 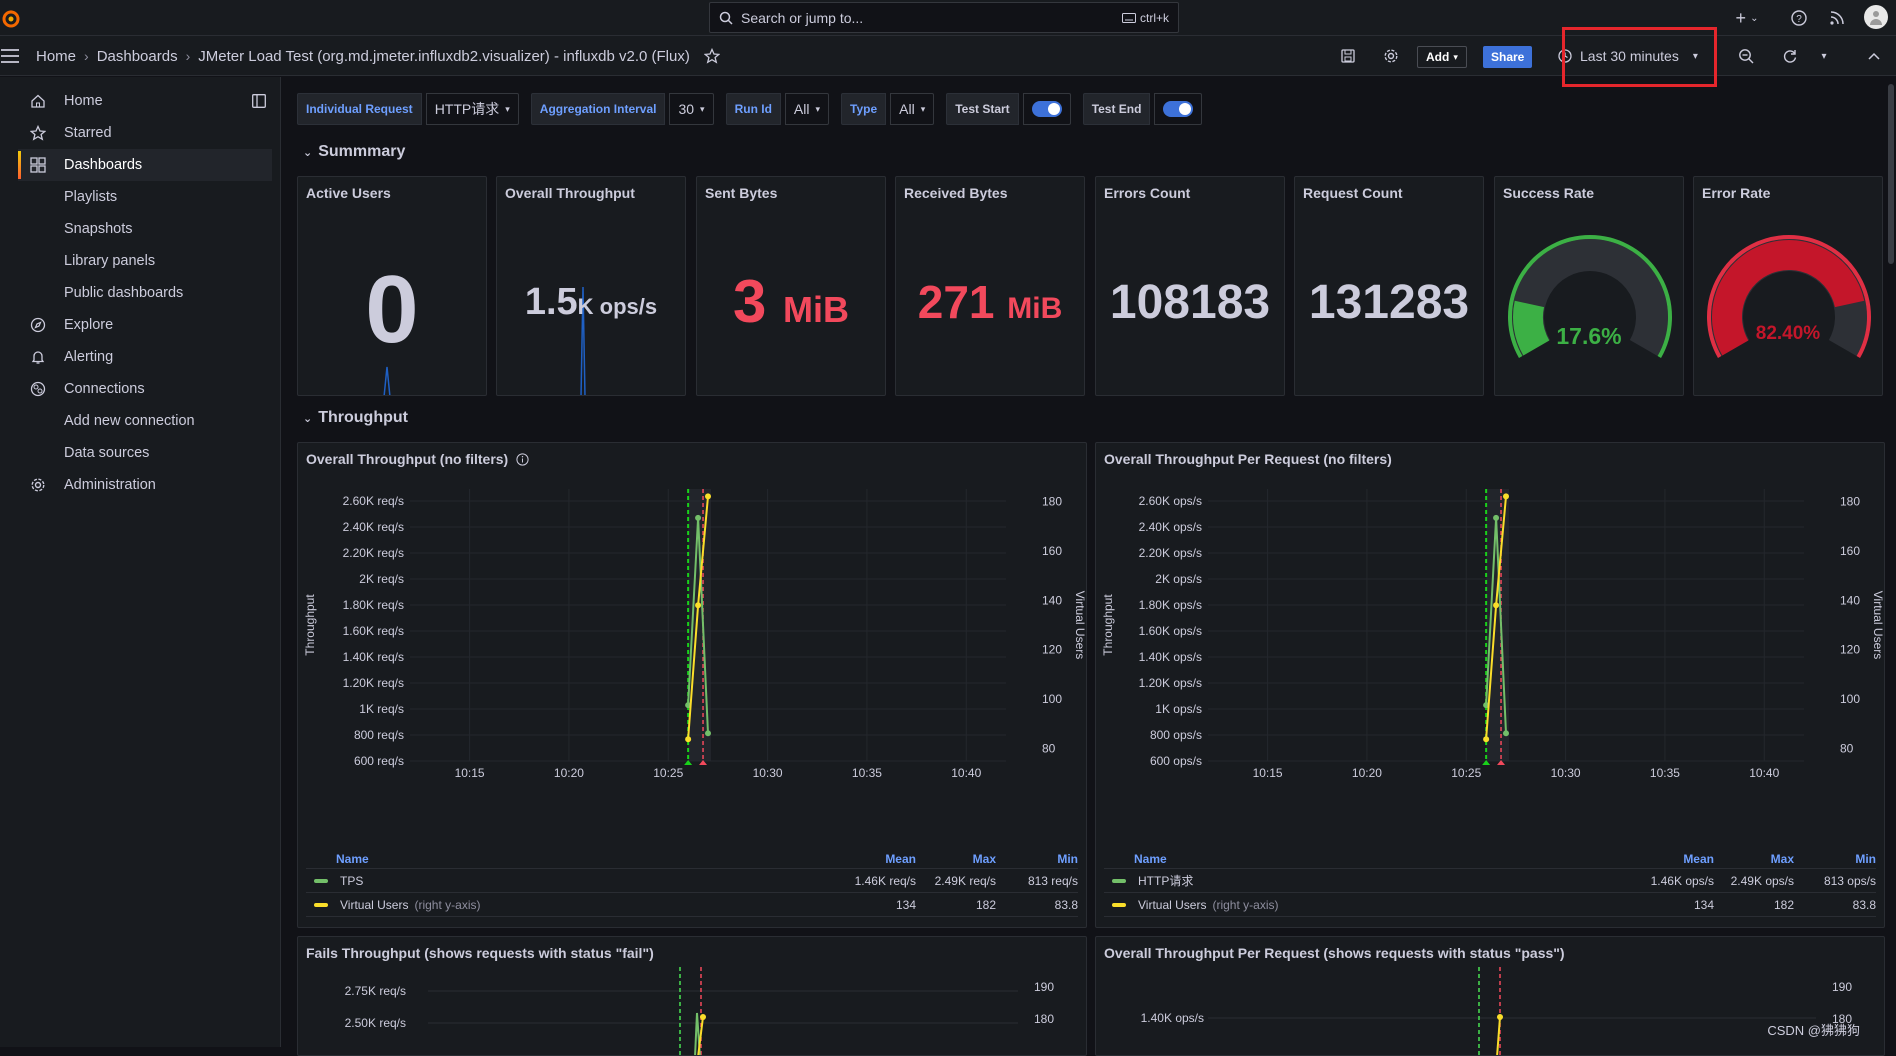 What do you see at coordinates (1442, 57) in the screenshot?
I see `add-button: Add ▾` at bounding box center [1442, 57].